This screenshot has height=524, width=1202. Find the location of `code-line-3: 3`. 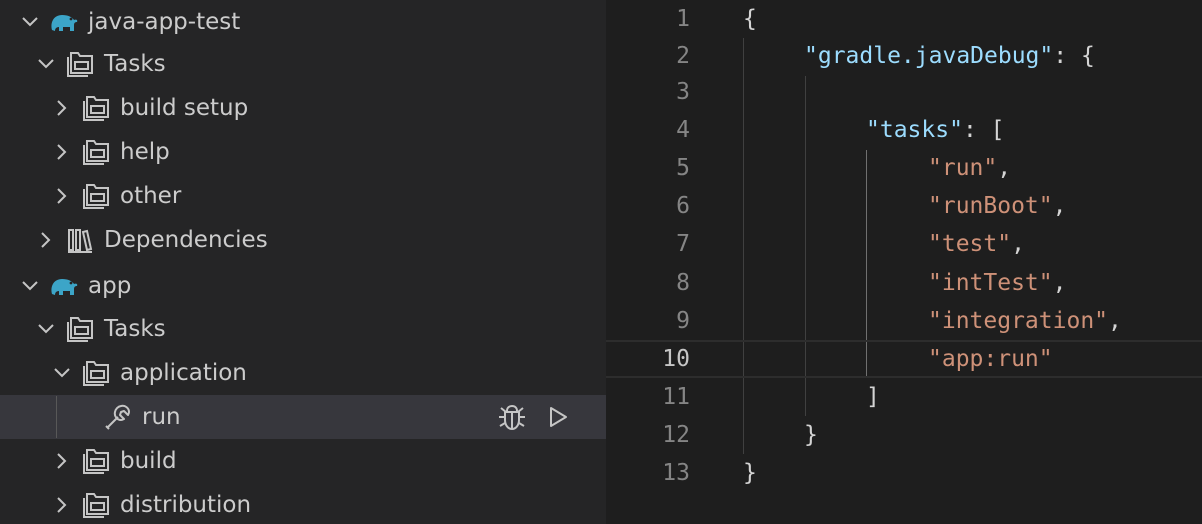

code-line-3: 3 is located at coordinates (904, 92).